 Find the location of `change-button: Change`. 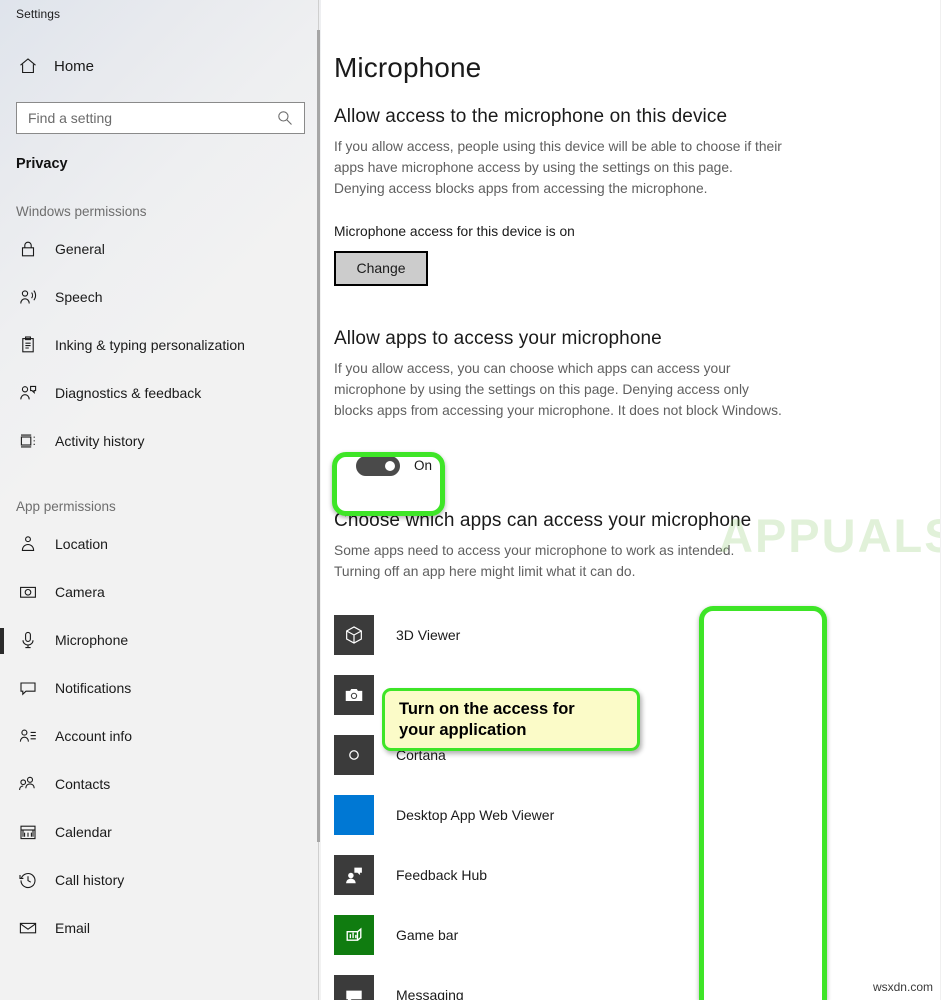

change-button: Change is located at coordinates (381, 268).